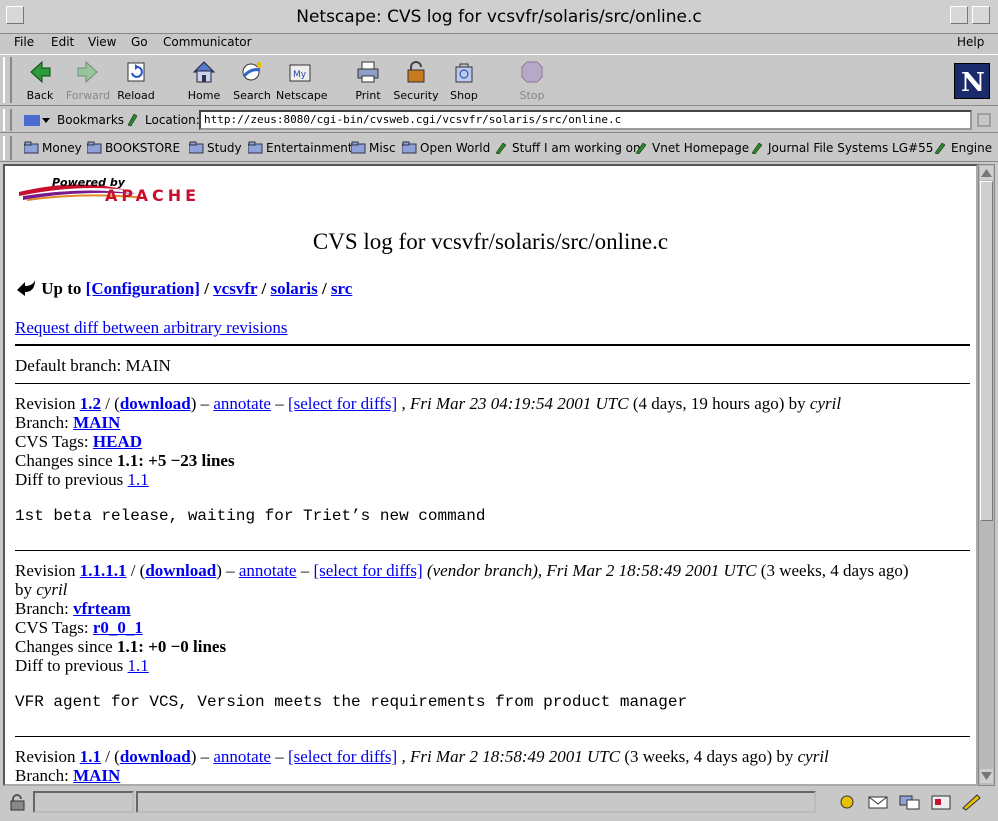  I want to click on netscape-button: My Netscape, so click(302, 80).